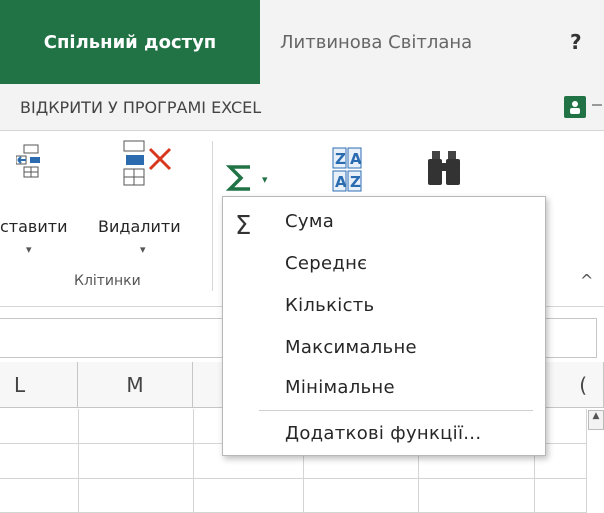 Image resolution: width=604 pixels, height=513 pixels. I want to click on user-name: Литвинова Світлана, so click(376, 42).